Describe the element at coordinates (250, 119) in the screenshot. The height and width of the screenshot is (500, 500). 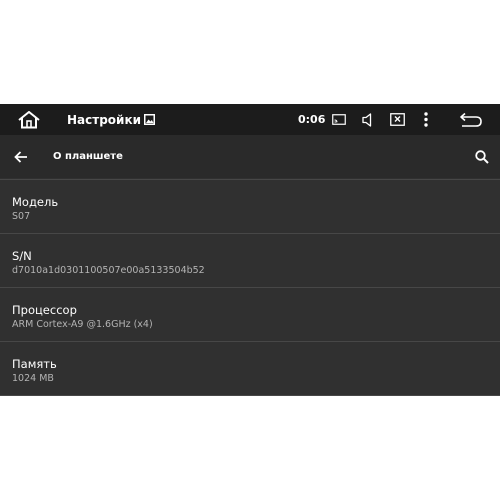
I see `status-bar: Настройки 0:06` at that location.